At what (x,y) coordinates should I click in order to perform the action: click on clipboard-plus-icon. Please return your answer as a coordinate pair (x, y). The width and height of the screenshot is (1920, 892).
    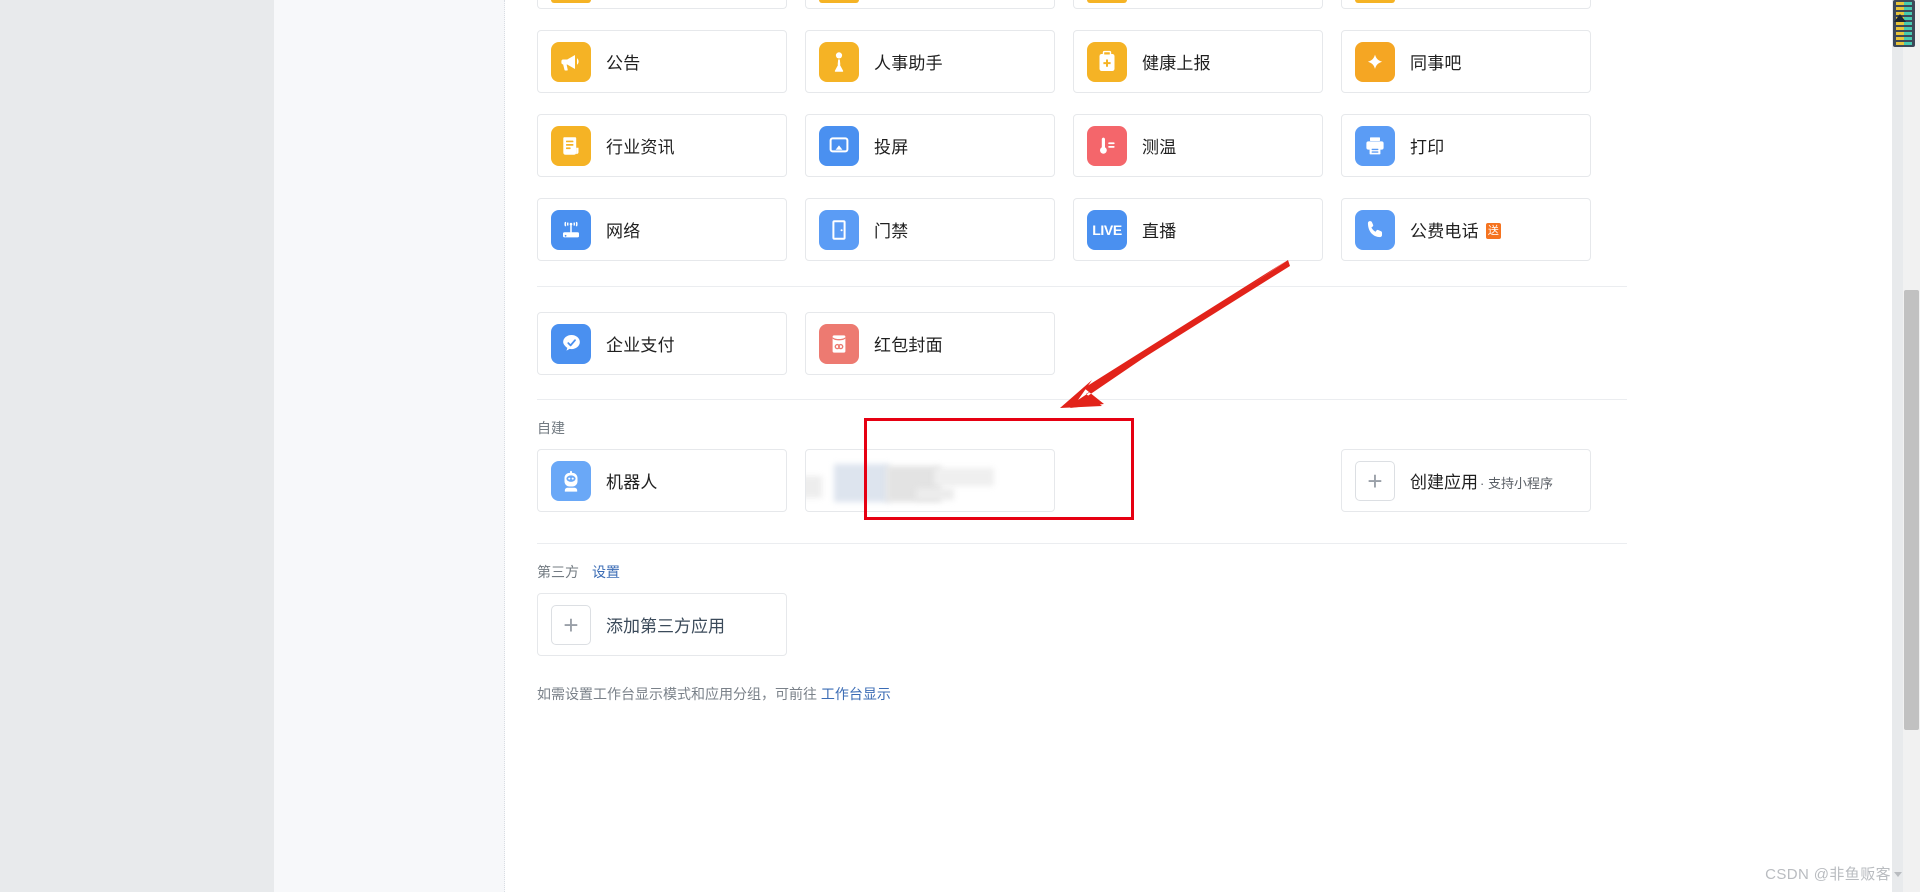
    Looking at the image, I should click on (1107, 61).